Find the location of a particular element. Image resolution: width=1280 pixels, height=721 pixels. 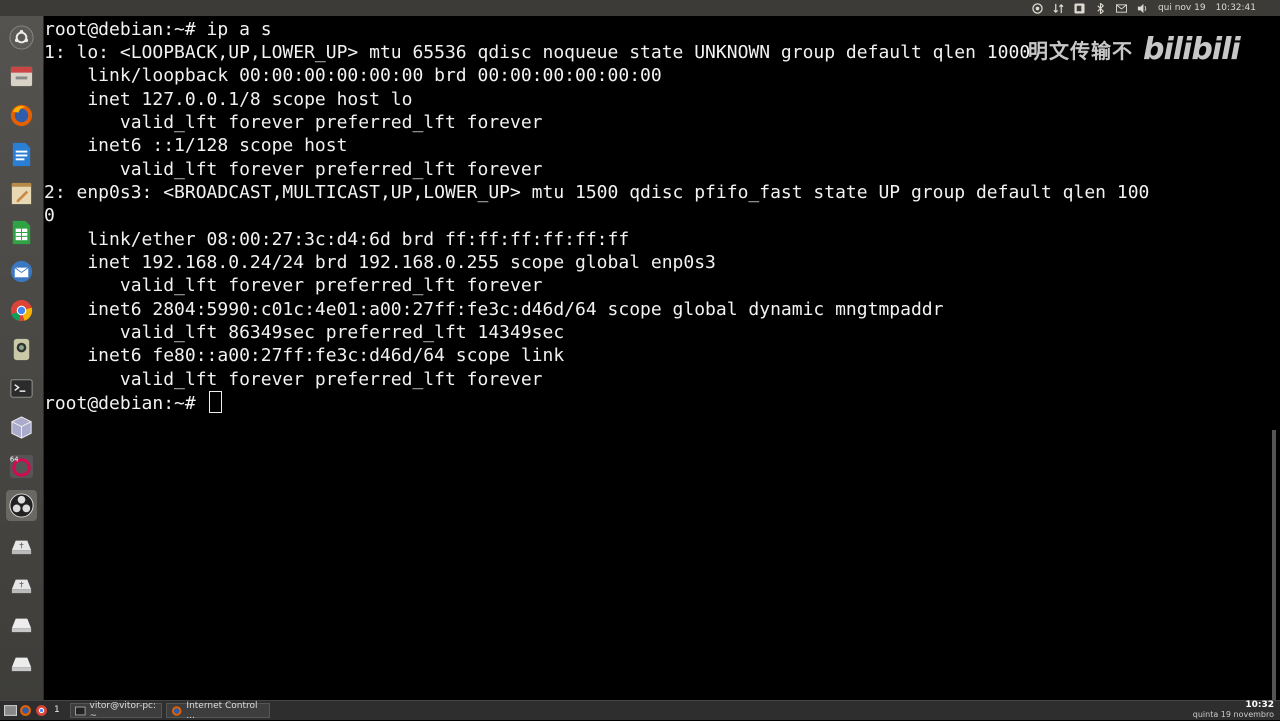

file-manager-icon is located at coordinates (21, 76).